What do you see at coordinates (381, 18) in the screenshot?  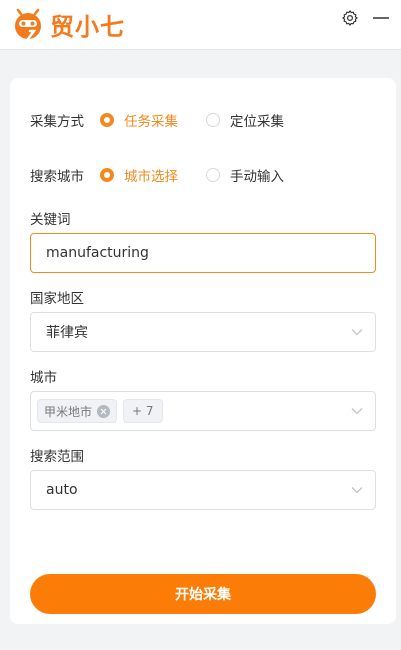 I see `minimize-icon` at bounding box center [381, 18].